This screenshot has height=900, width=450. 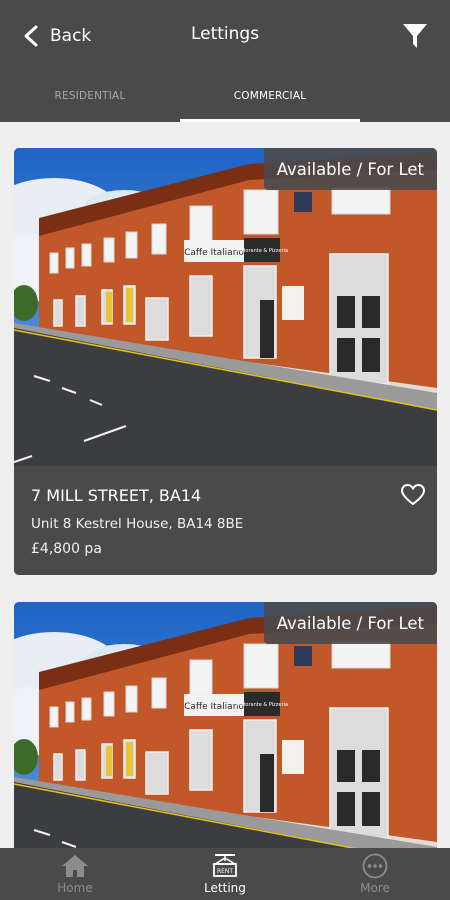 I want to click on tab-residential: RESIDENTIAL, so click(x=90, y=96).